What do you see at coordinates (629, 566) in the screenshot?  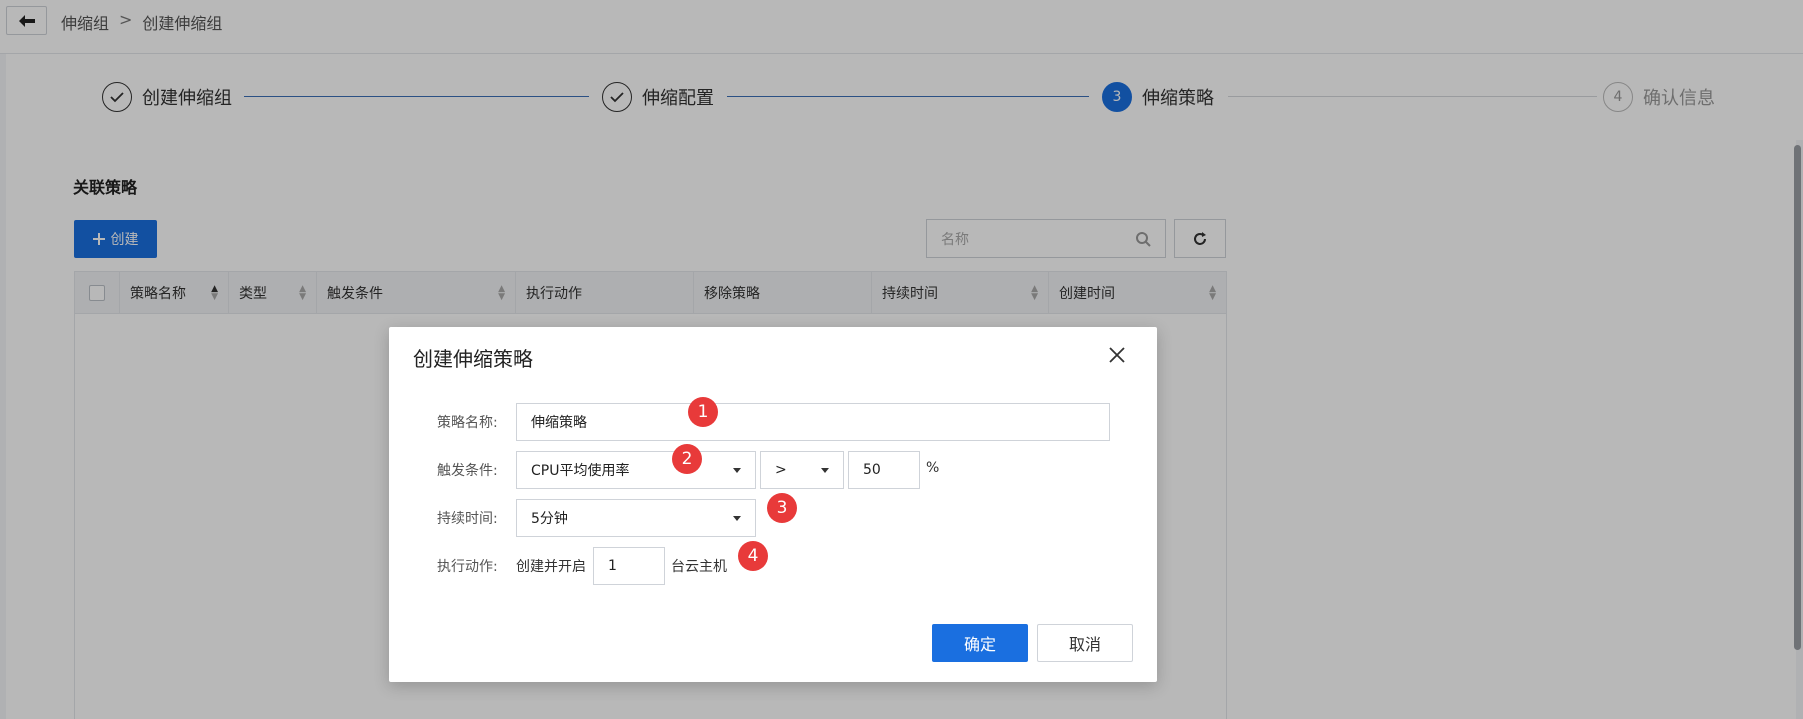 I see `instance-count-input: 1` at bounding box center [629, 566].